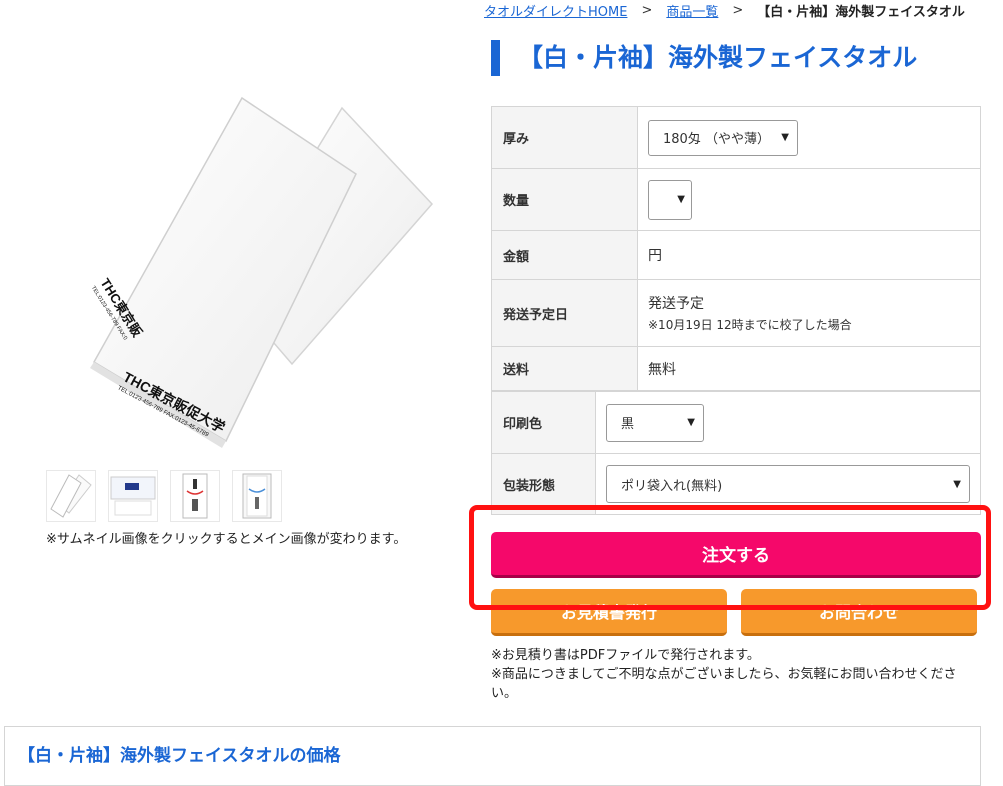 The height and width of the screenshot is (786, 1003). I want to click on print-options-table: 印刷色 黒 ▼ 包装形態 ポリ袋入れ(無料) ▼, so click(736, 453).